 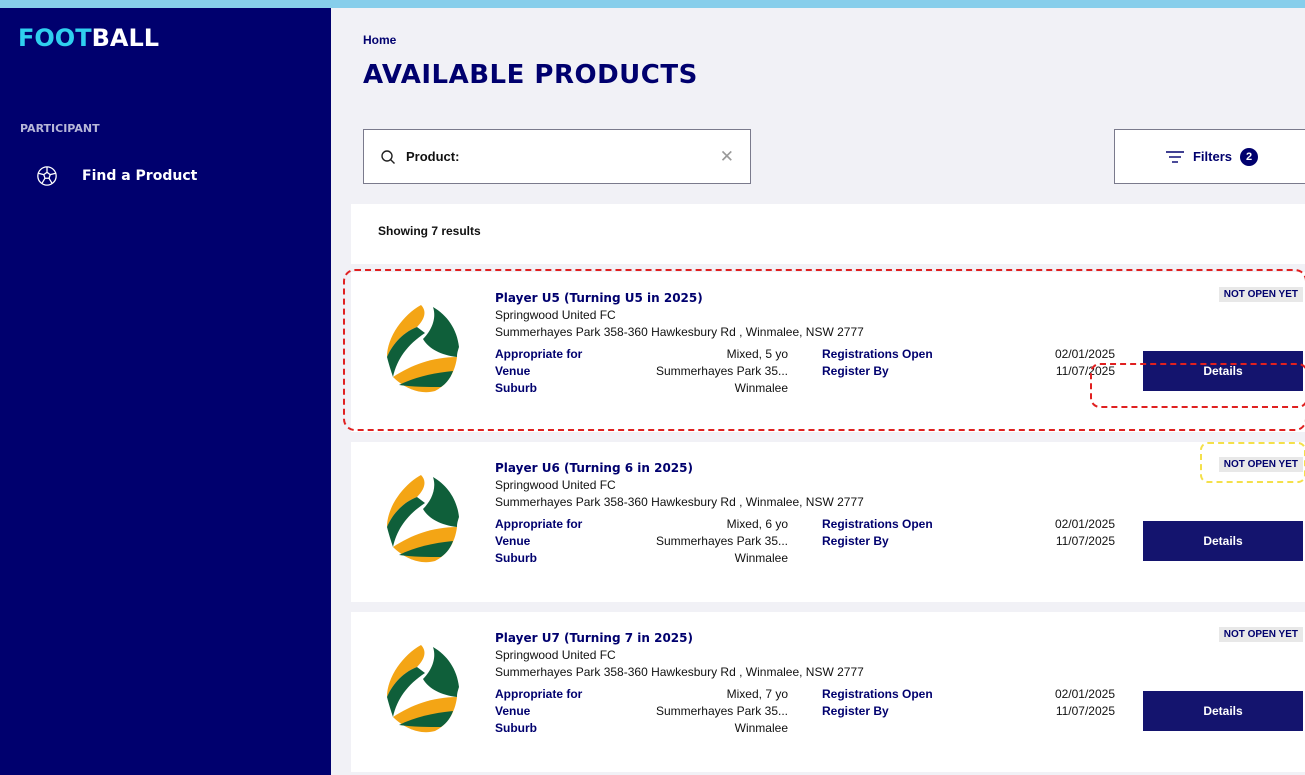 I want to click on results-header: Showing 7 results, so click(x=828, y=234).